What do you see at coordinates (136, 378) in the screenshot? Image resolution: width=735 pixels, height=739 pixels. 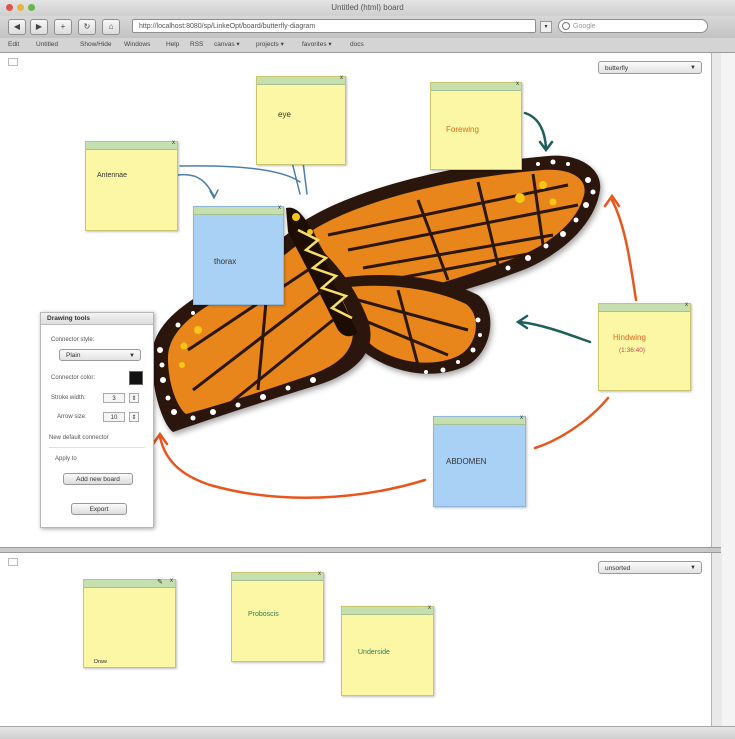 I see `connector-color-swatch` at bounding box center [136, 378].